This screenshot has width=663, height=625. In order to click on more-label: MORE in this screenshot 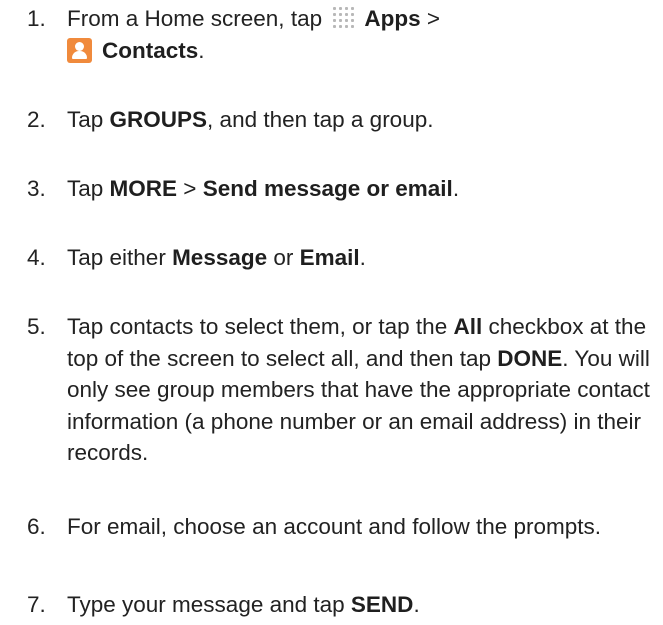, I will do `click(143, 188)`.